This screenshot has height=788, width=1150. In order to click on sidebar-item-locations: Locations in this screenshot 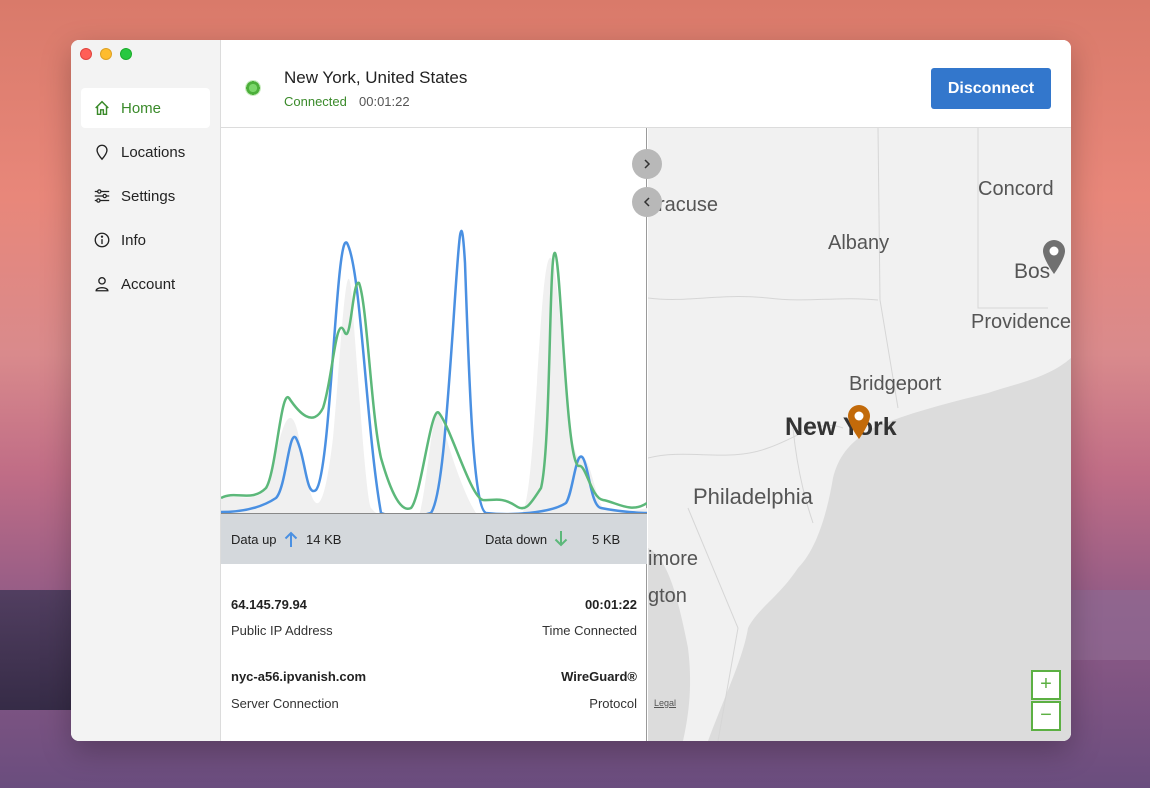, I will do `click(145, 152)`.